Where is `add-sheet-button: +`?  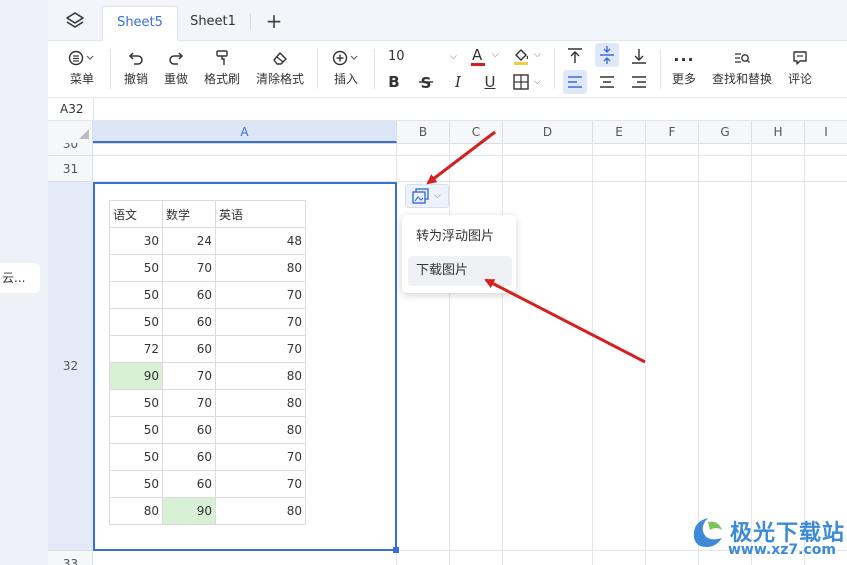
add-sheet-button: + is located at coordinates (274, 22).